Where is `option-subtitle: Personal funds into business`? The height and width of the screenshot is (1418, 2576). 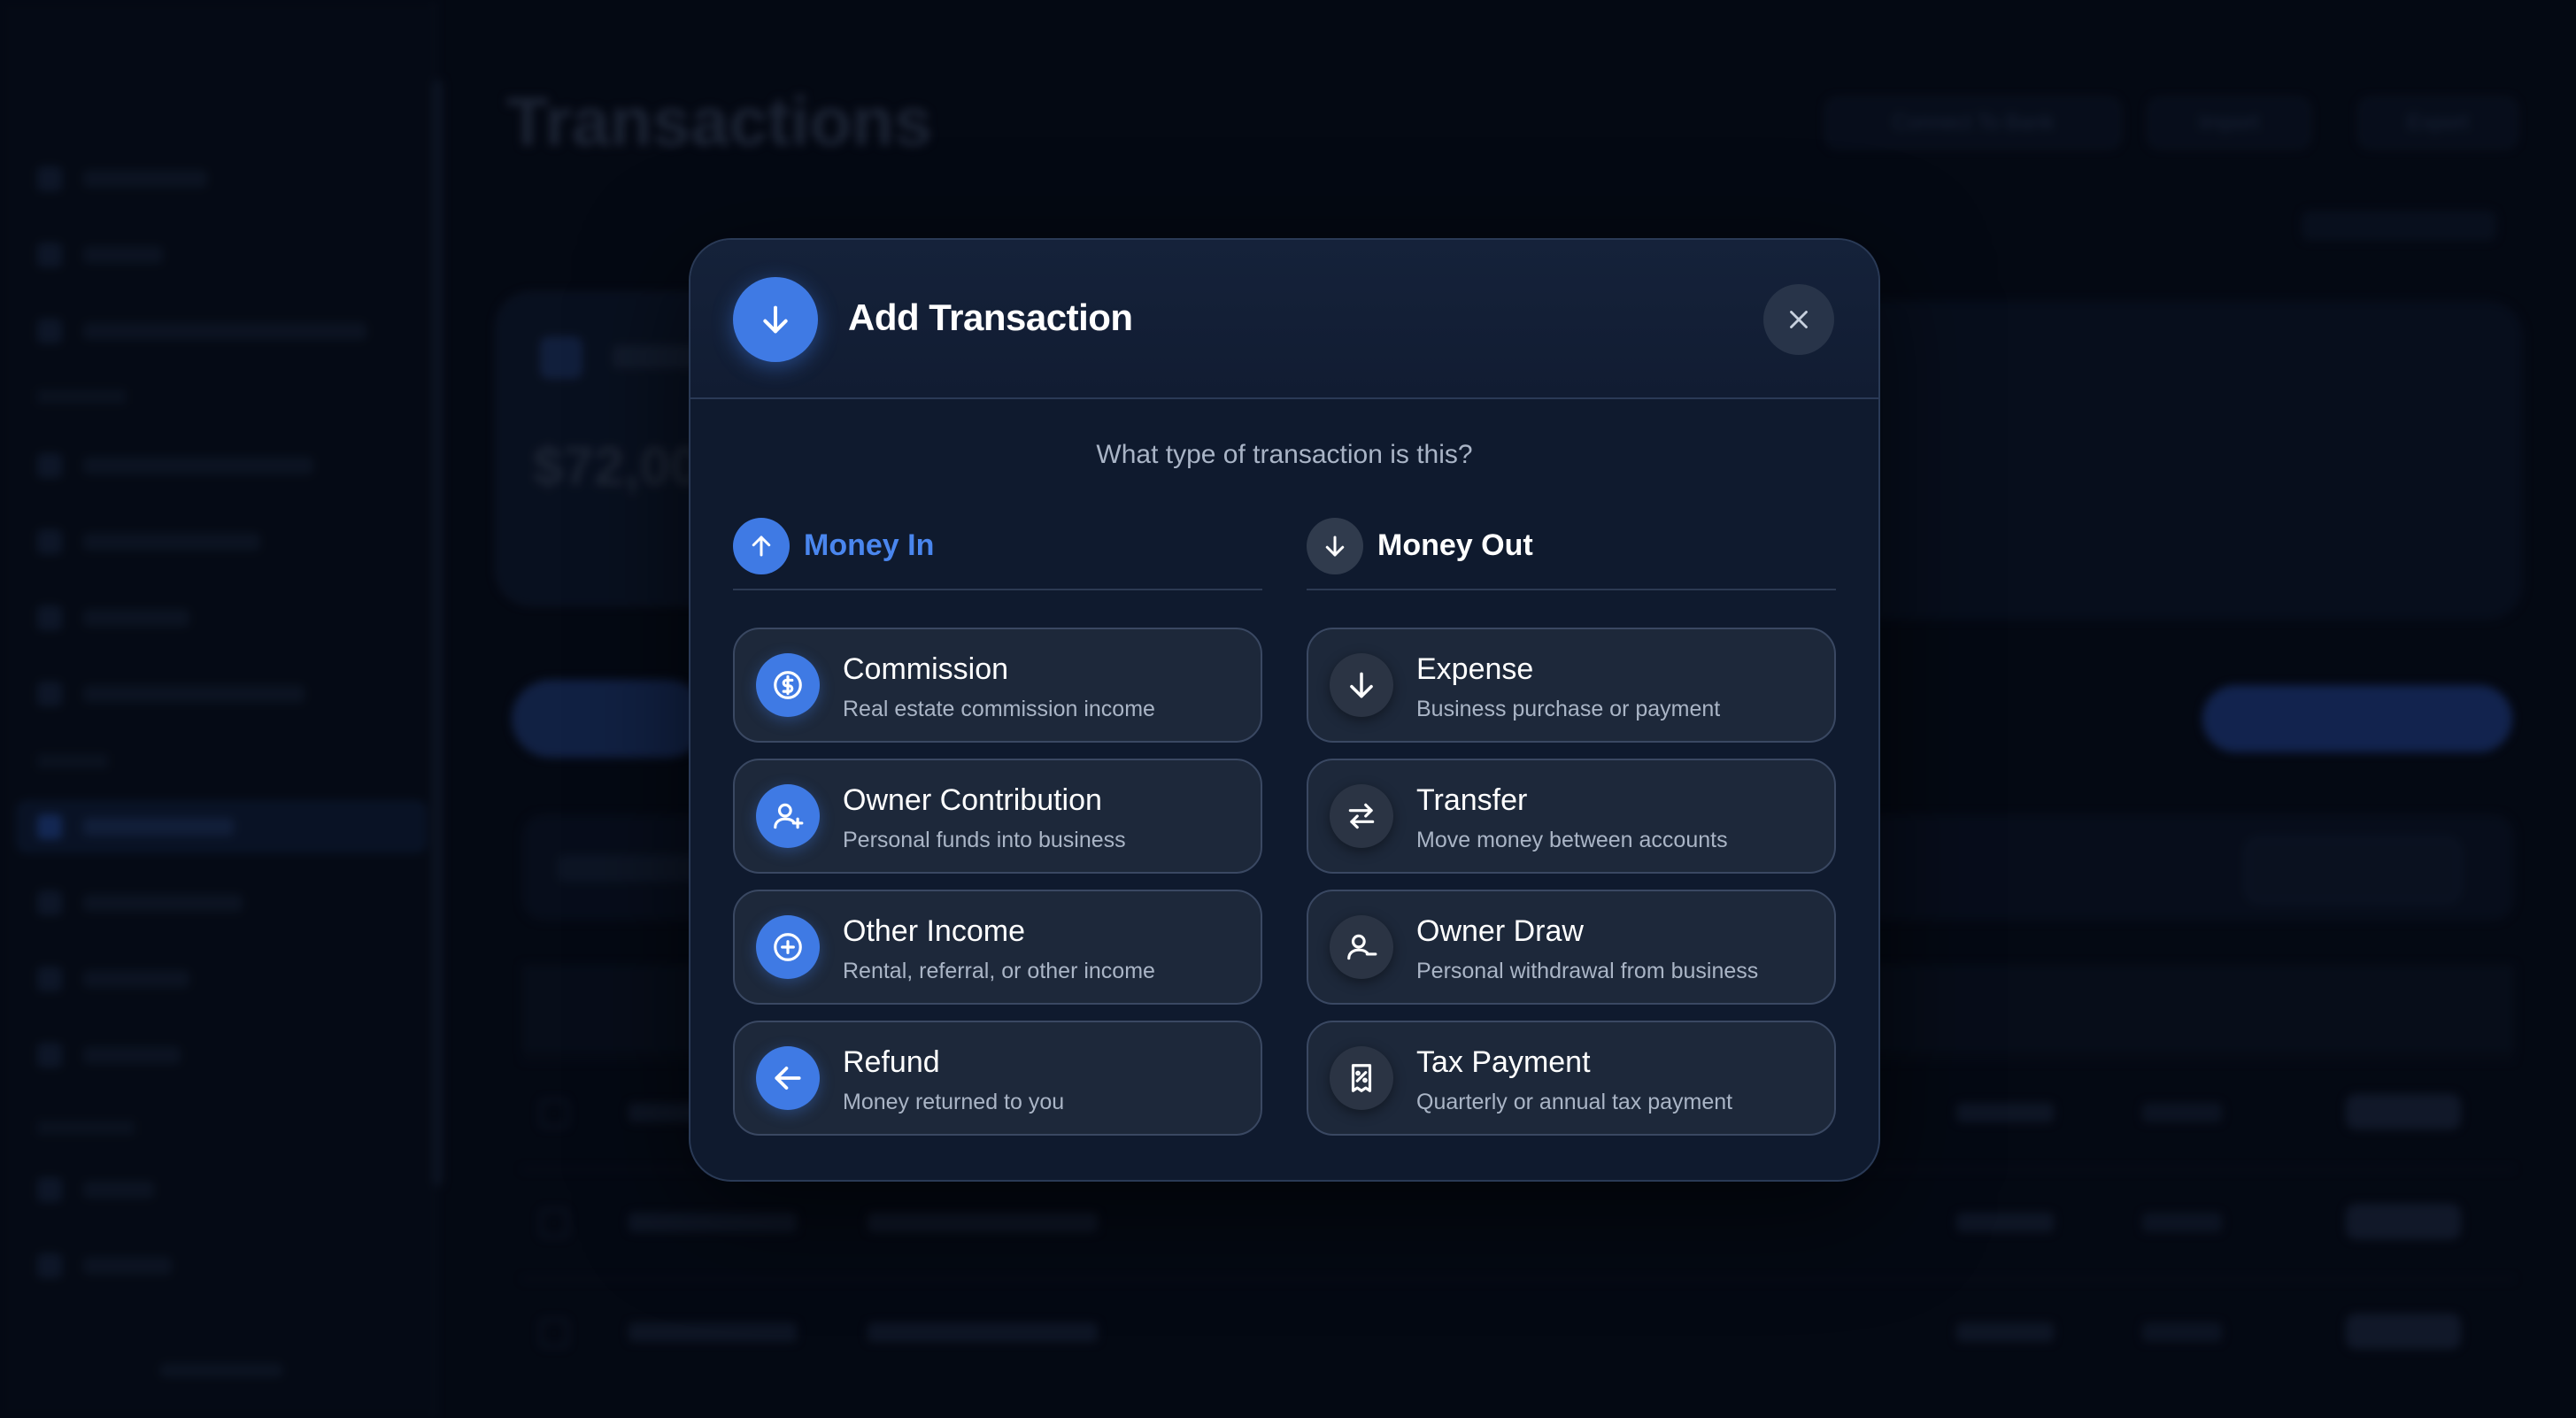 option-subtitle: Personal funds into business is located at coordinates (984, 840).